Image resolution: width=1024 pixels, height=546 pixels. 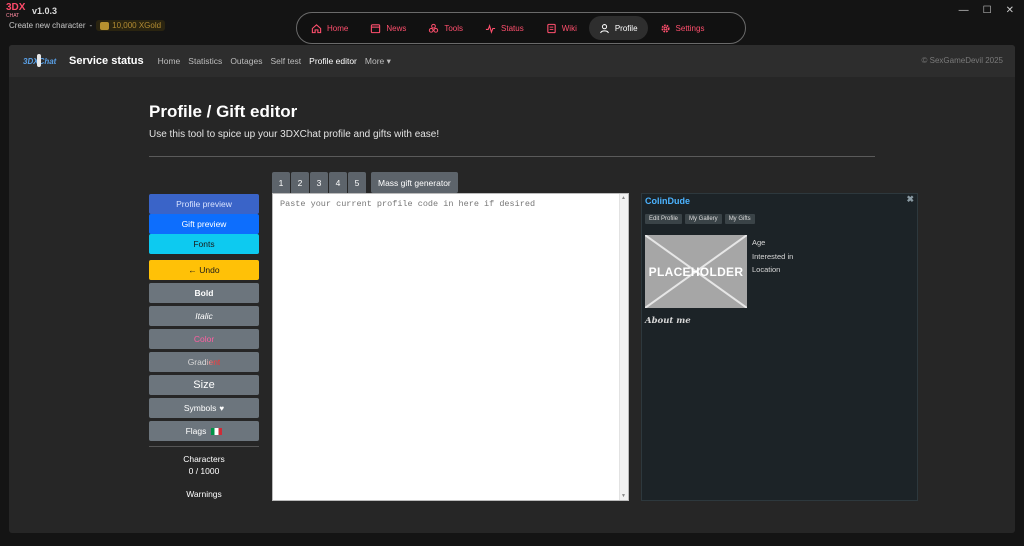 I want to click on topnav-status: Status, so click(x=504, y=28).